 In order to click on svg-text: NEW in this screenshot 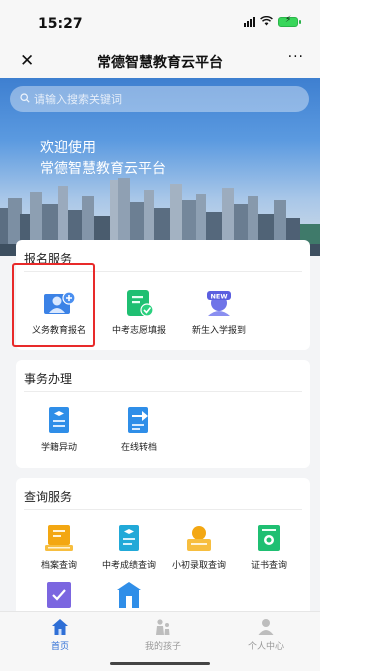, I will do `click(218, 296)`.